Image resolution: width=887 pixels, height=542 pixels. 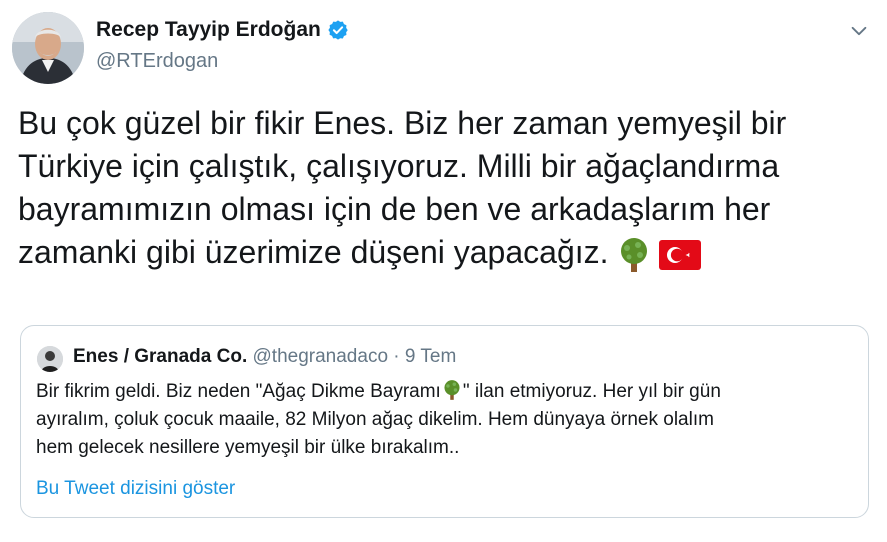 What do you see at coordinates (859, 31) in the screenshot?
I see `chevron-down-icon` at bounding box center [859, 31].